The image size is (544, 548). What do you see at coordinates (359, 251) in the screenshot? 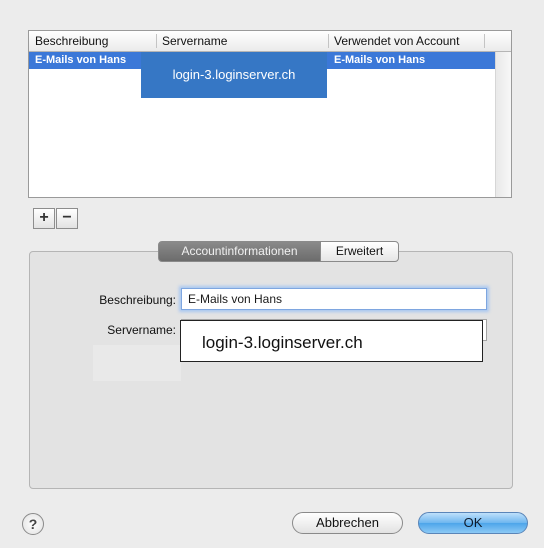
I see `tab-erweitert: Erweitert` at bounding box center [359, 251].